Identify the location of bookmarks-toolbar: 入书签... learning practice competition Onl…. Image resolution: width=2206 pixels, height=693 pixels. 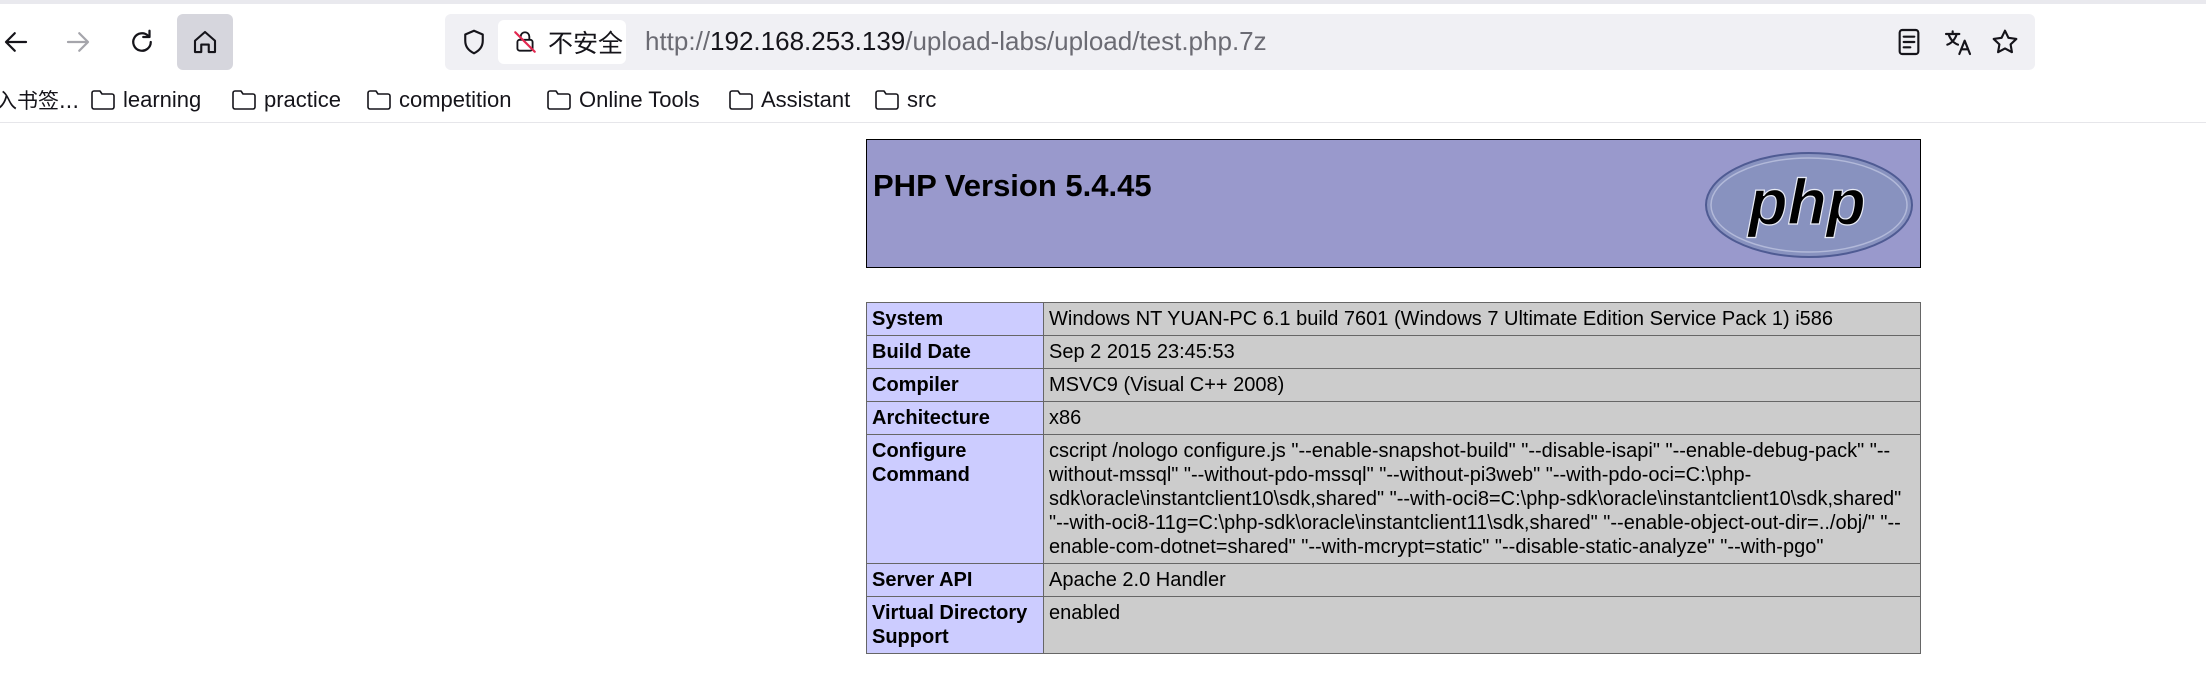
(1103, 100).